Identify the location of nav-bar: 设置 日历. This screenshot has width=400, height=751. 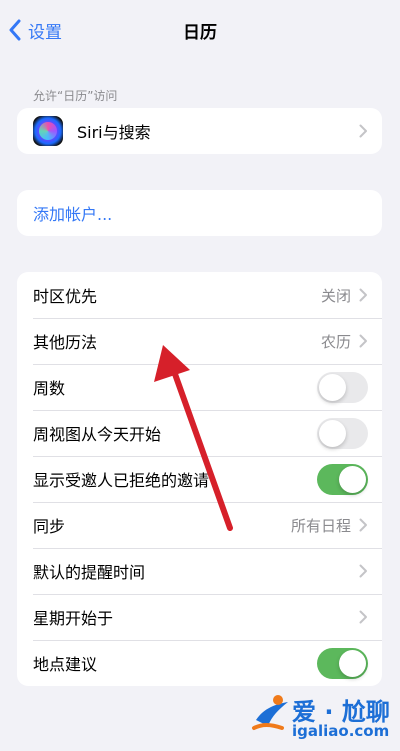
(200, 30).